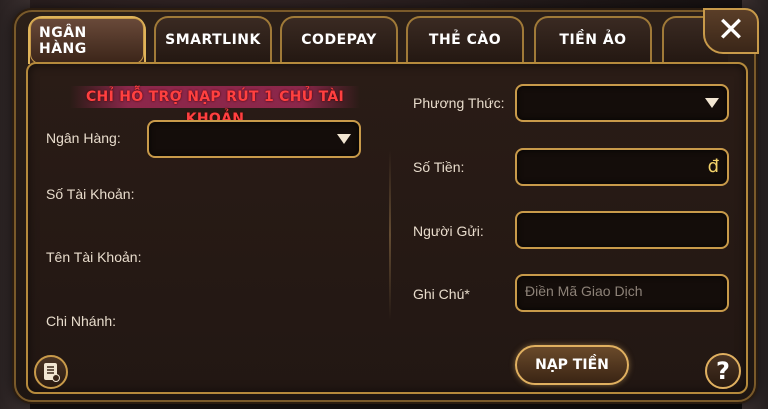  I want to click on help-icon: ?, so click(723, 371).